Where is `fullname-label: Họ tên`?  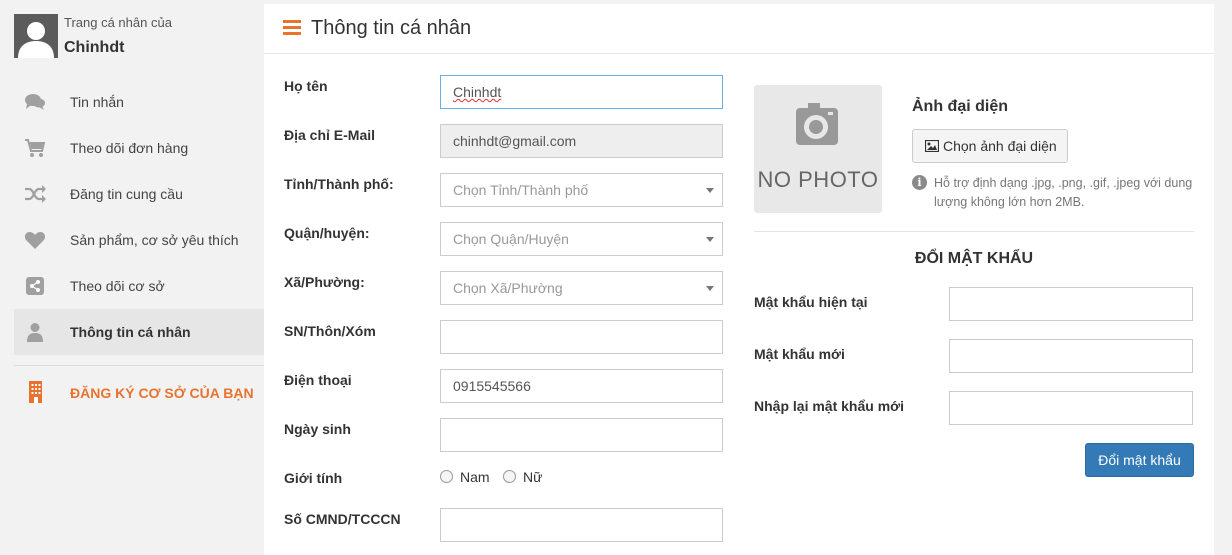 fullname-label: Họ tên is located at coordinates (306, 86).